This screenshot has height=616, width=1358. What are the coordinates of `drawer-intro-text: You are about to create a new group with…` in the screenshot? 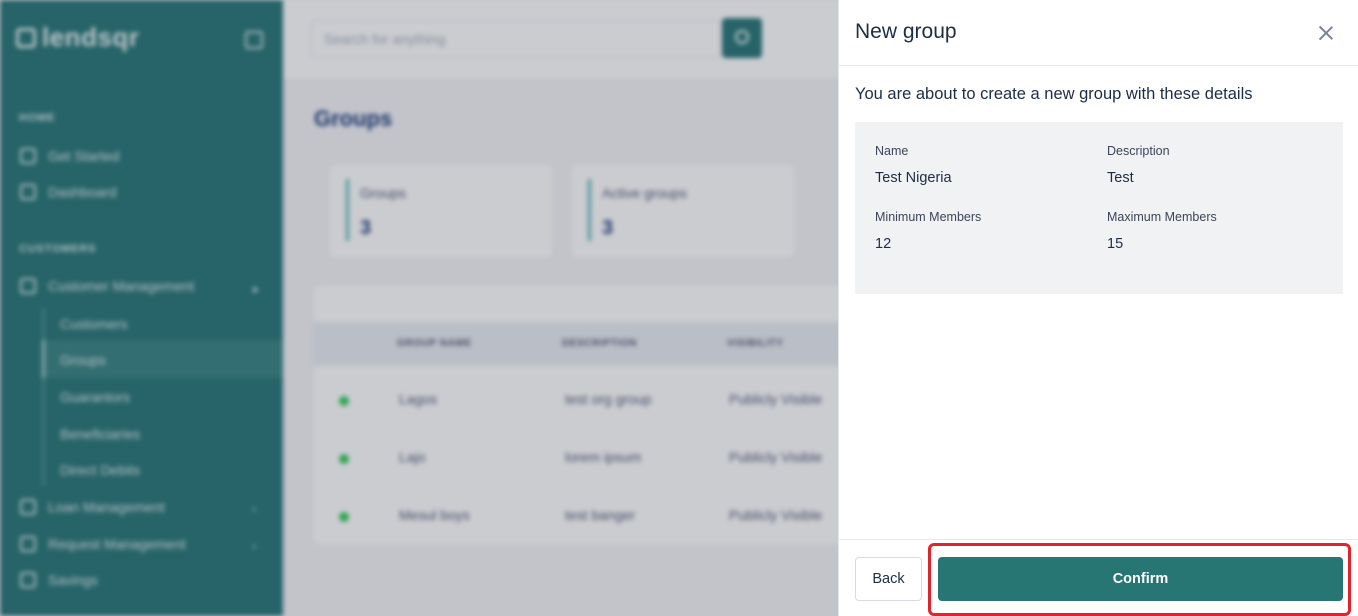 It's located at (1054, 94).